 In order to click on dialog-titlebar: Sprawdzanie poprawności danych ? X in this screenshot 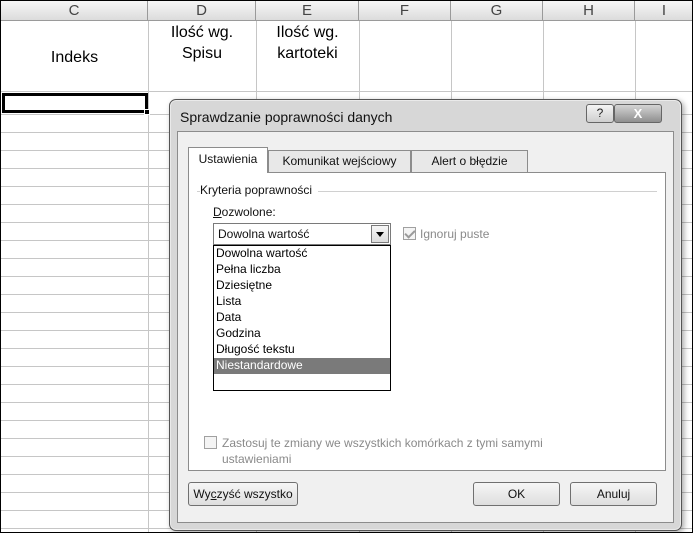, I will do `click(425, 116)`.